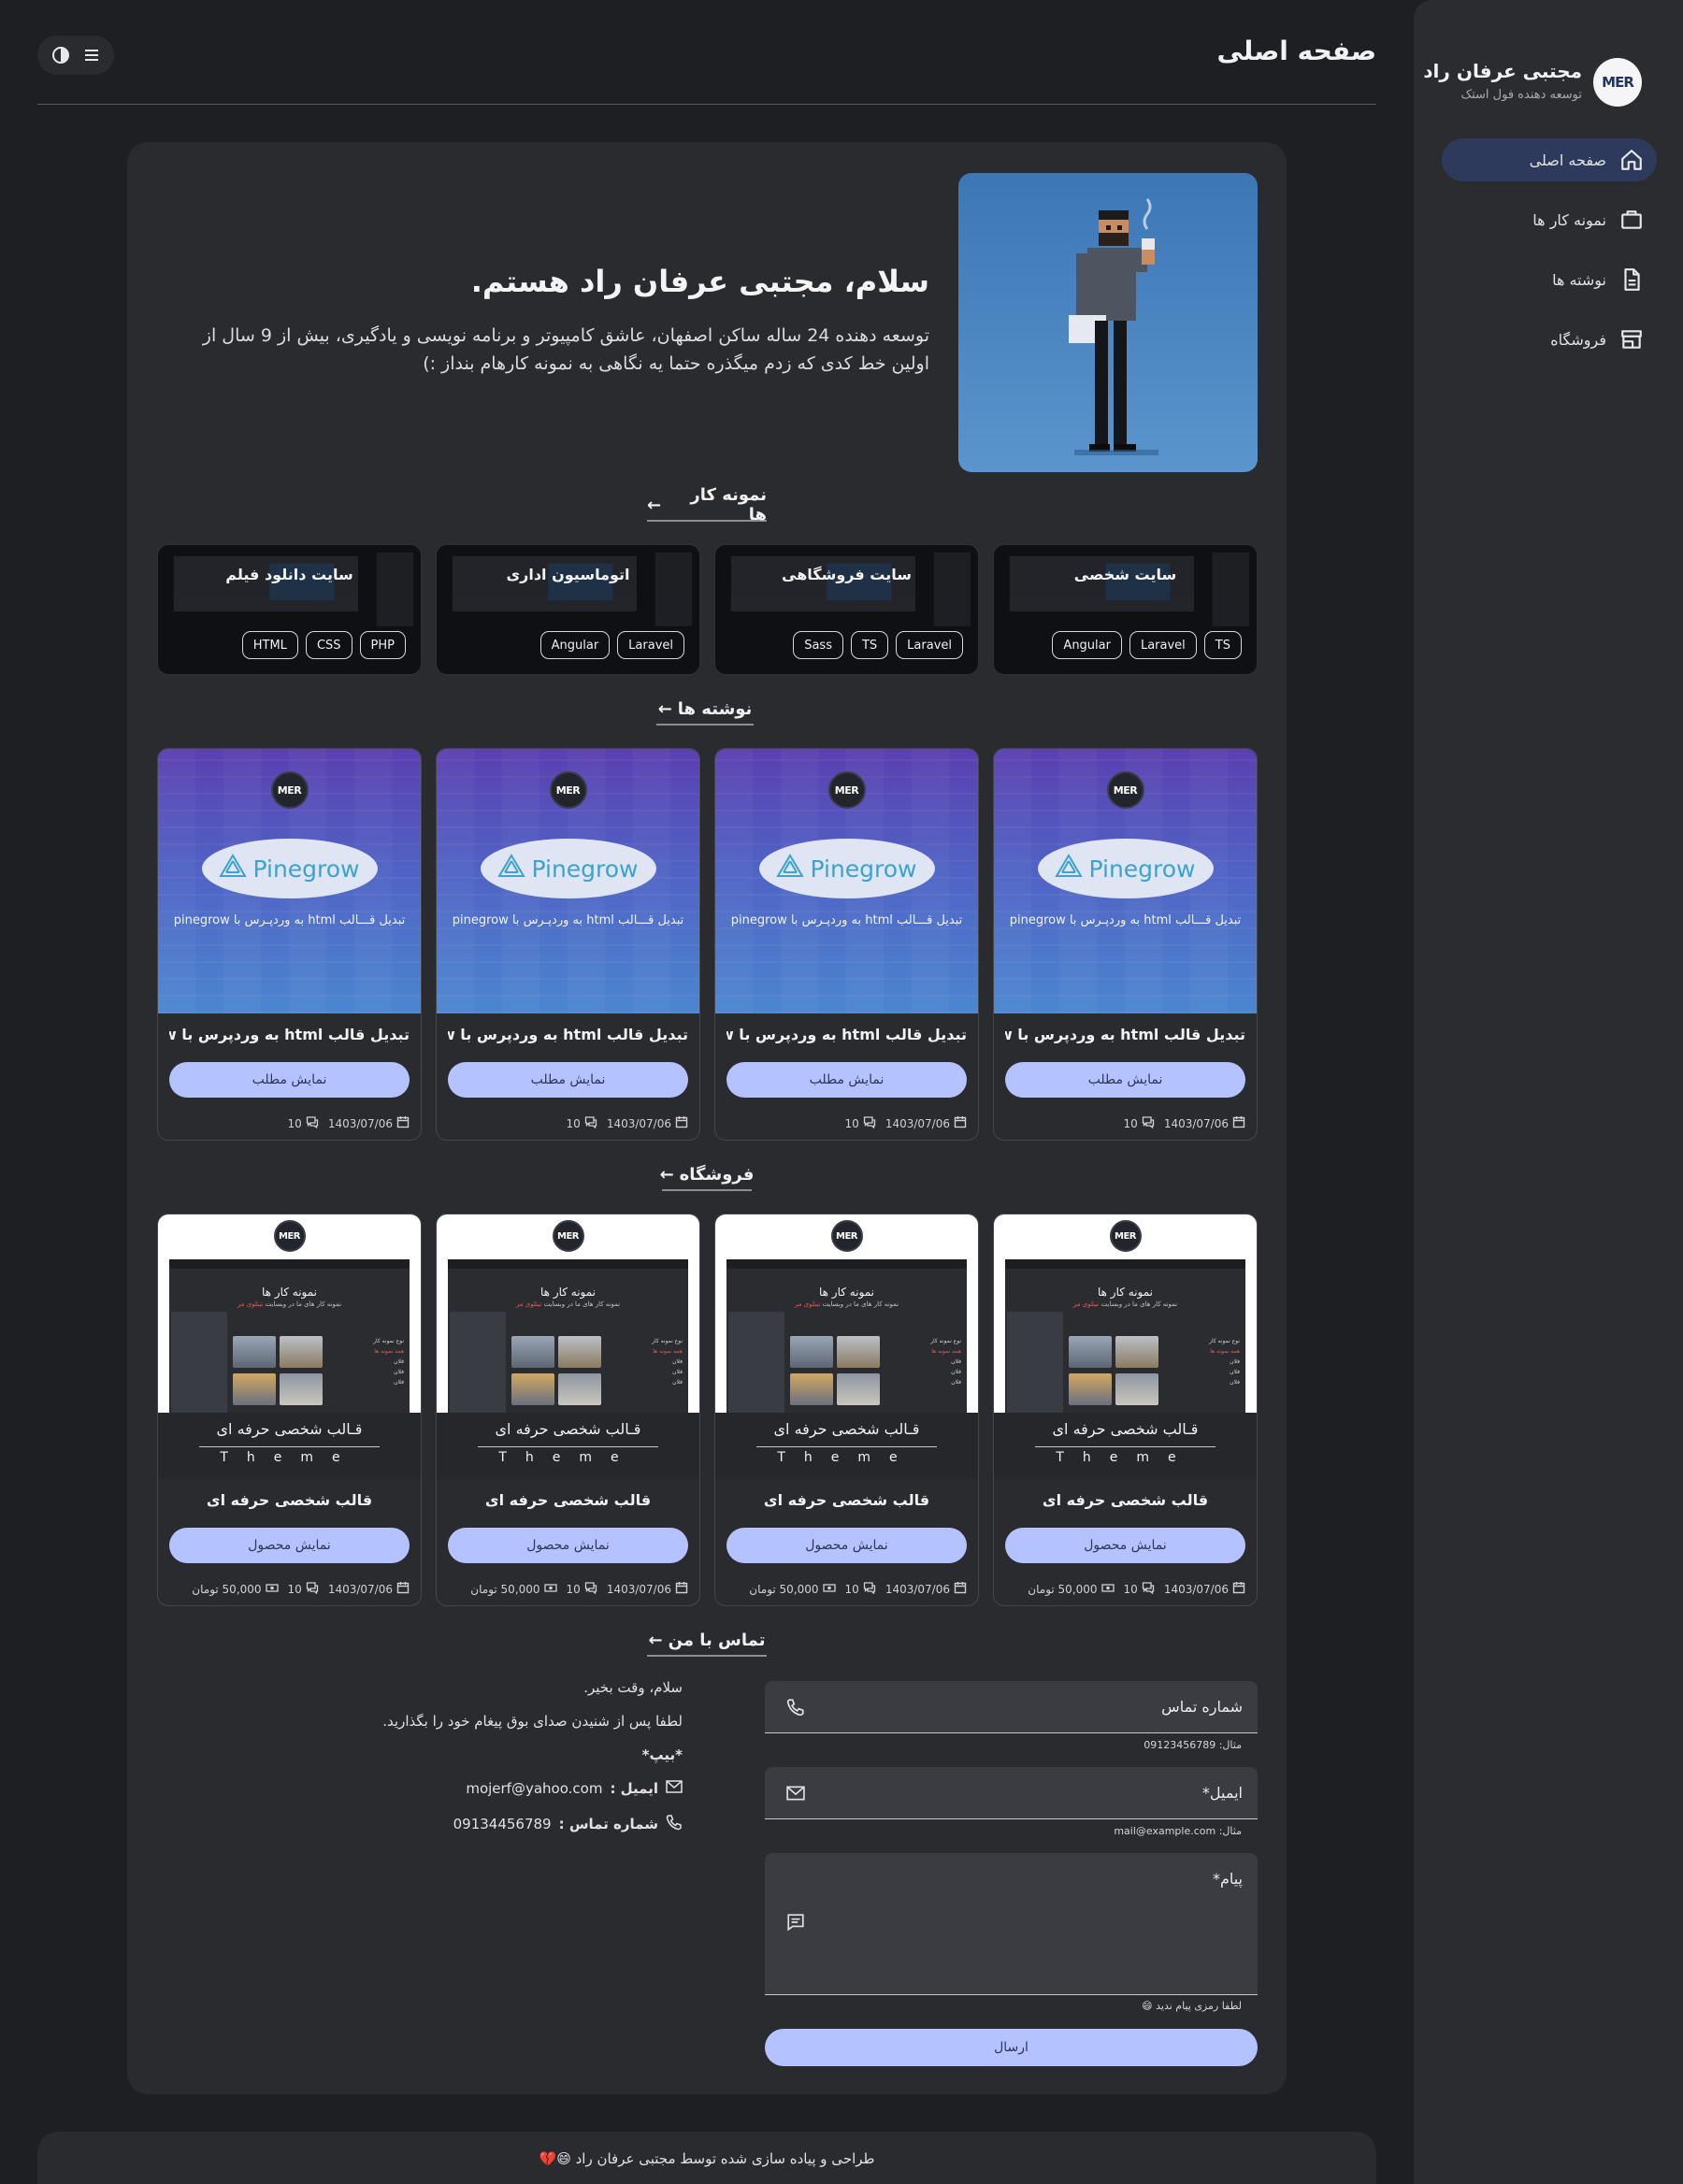 This screenshot has width=1683, height=2184. What do you see at coordinates (1632, 220) in the screenshot?
I see `briefcase-icon` at bounding box center [1632, 220].